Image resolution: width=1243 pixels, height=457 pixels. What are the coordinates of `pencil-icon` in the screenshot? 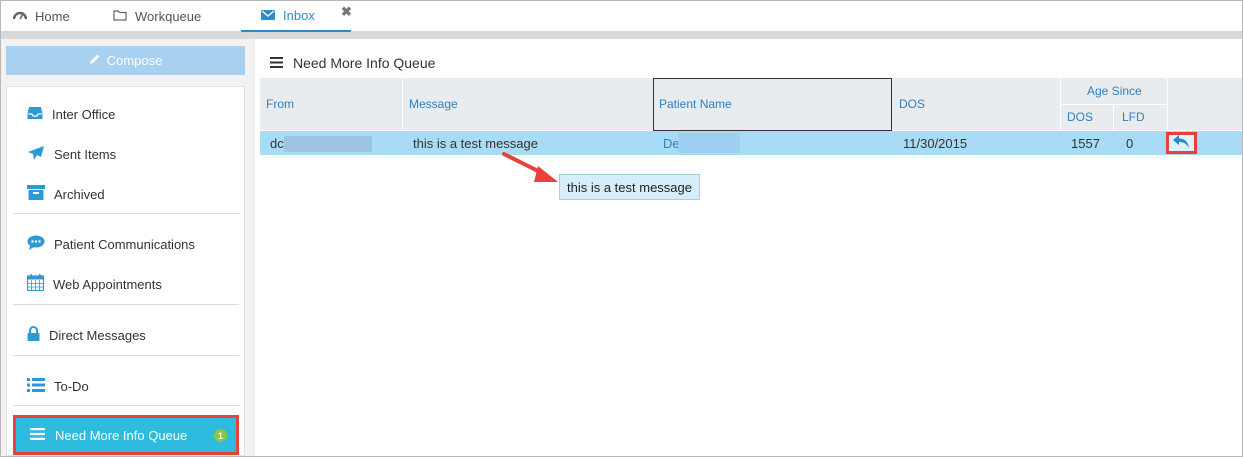 It's located at (98, 60).